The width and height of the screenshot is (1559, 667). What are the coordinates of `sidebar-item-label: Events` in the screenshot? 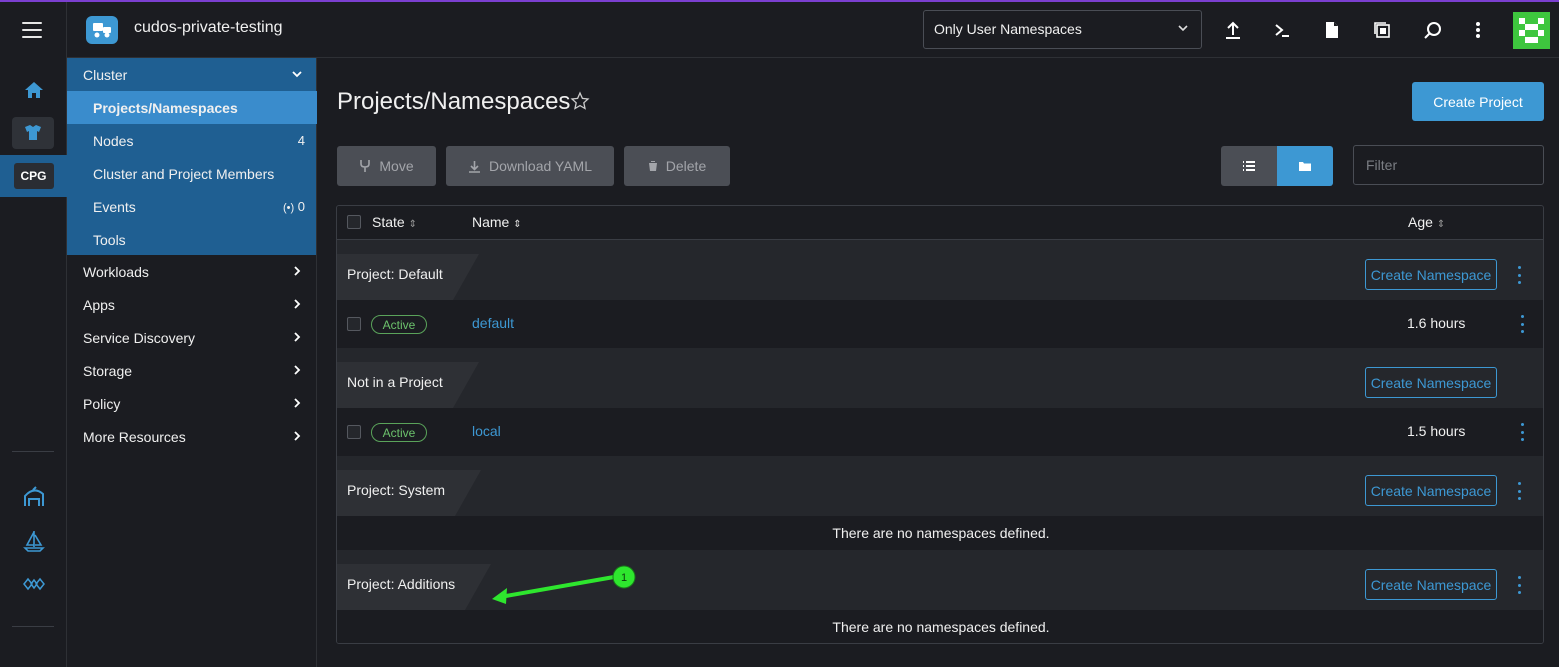 It's located at (114, 206).